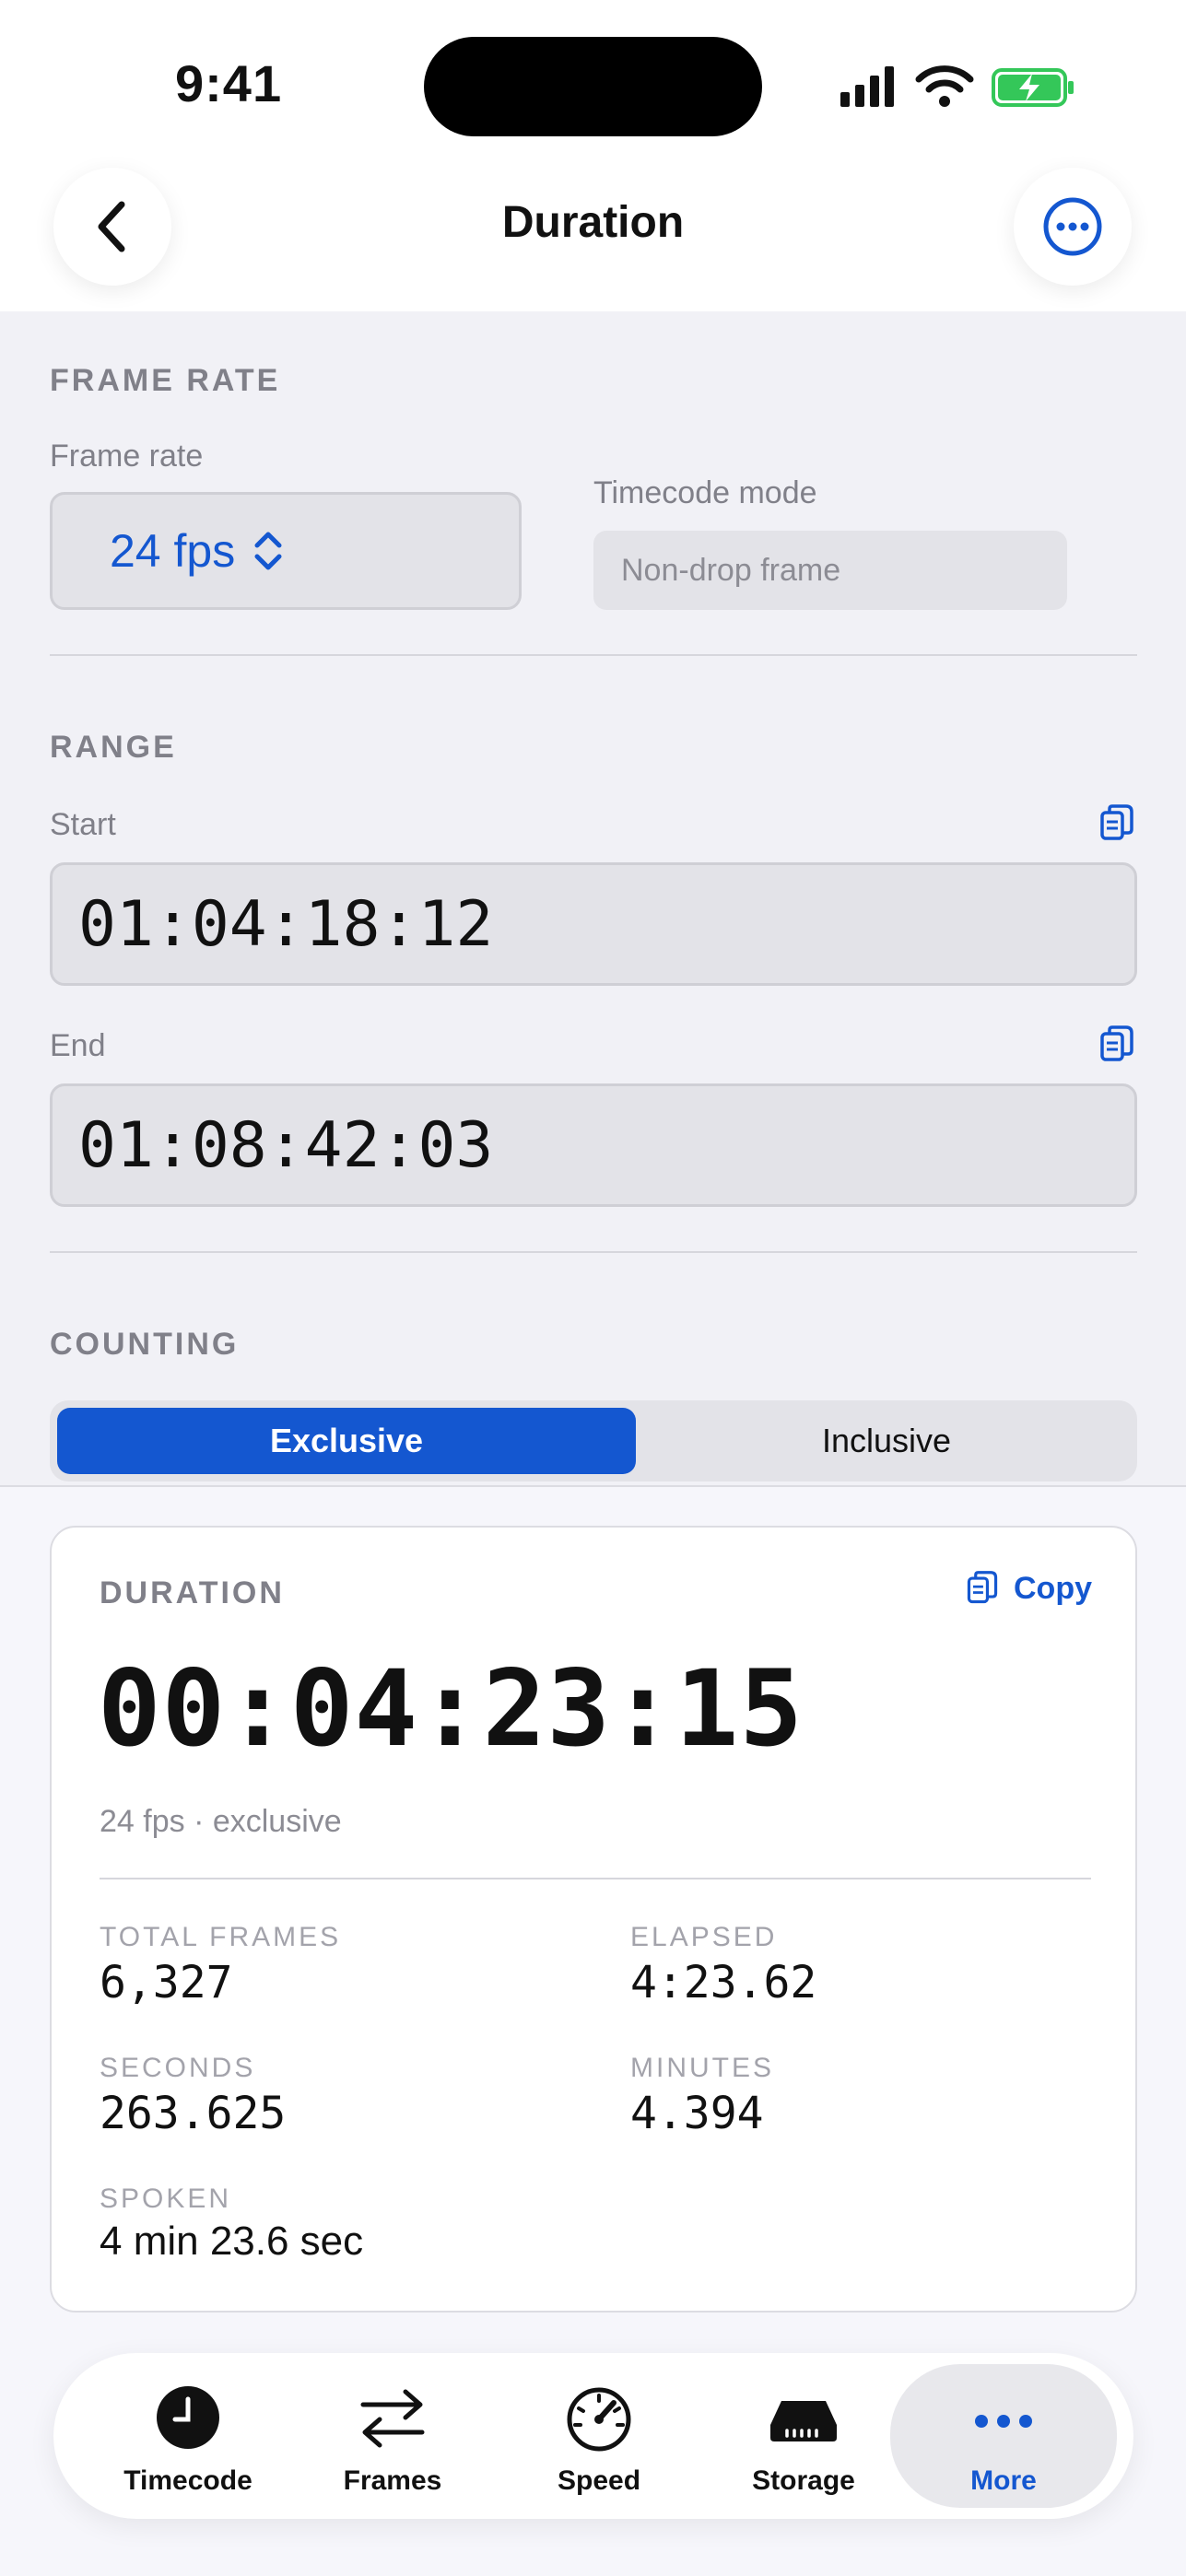 Image resolution: width=1186 pixels, height=2576 pixels. What do you see at coordinates (392, 2418) in the screenshot?
I see `arrows-left-right-icon` at bounding box center [392, 2418].